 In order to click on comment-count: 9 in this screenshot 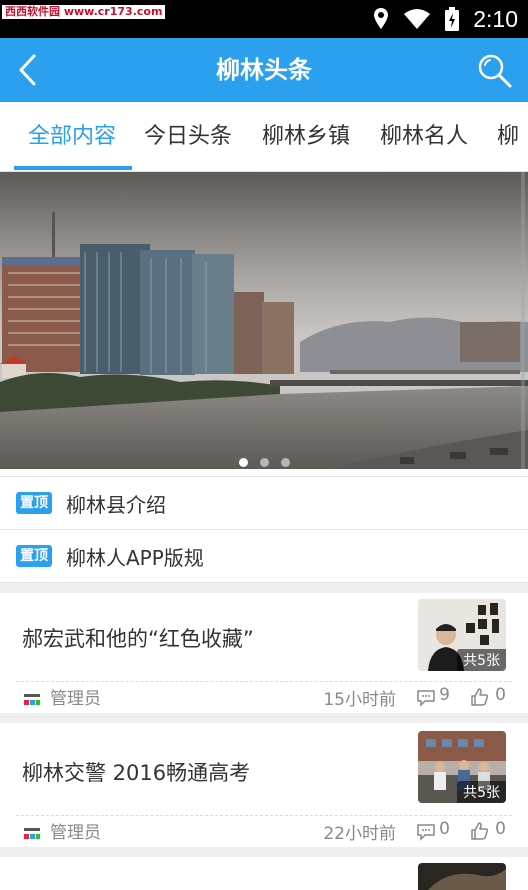, I will do `click(444, 695)`.